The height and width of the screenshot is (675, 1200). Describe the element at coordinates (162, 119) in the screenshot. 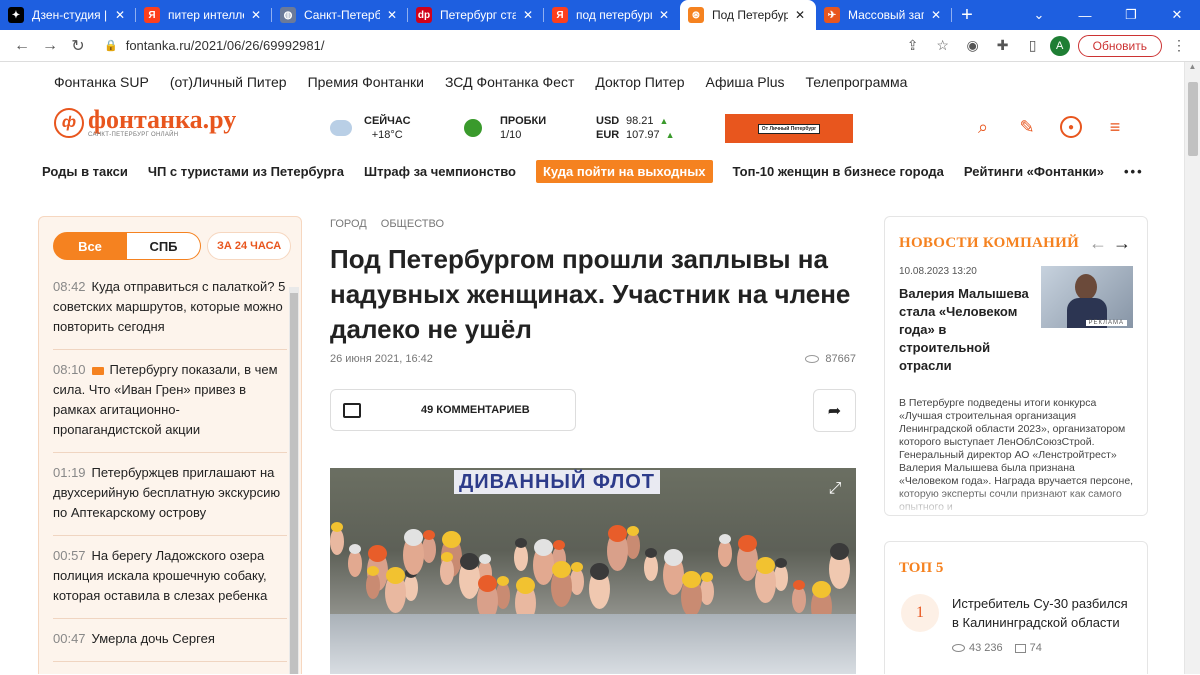

I see `logo-name: фонтанка.ру` at that location.